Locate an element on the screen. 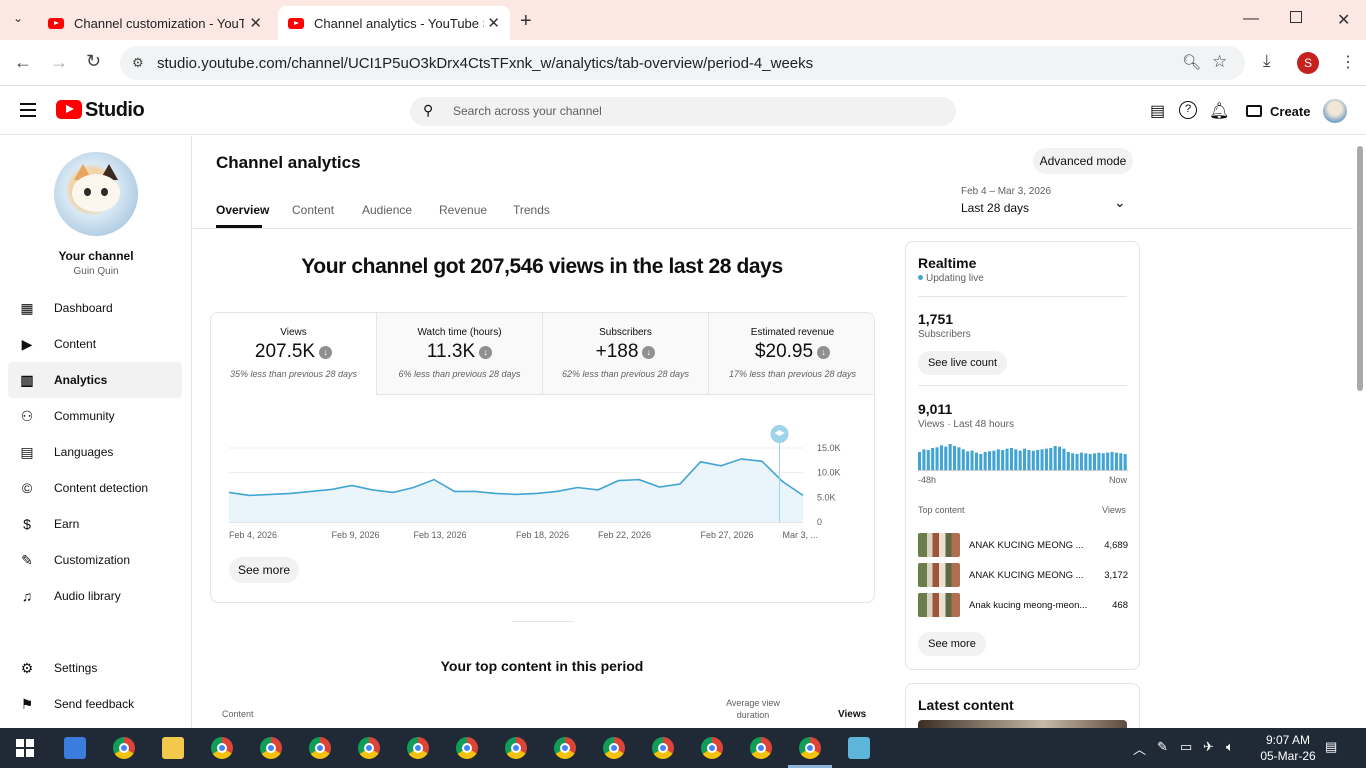 The image size is (1366, 768). sidebar-item-settings: ⚙ Settings is located at coordinates (95, 668).